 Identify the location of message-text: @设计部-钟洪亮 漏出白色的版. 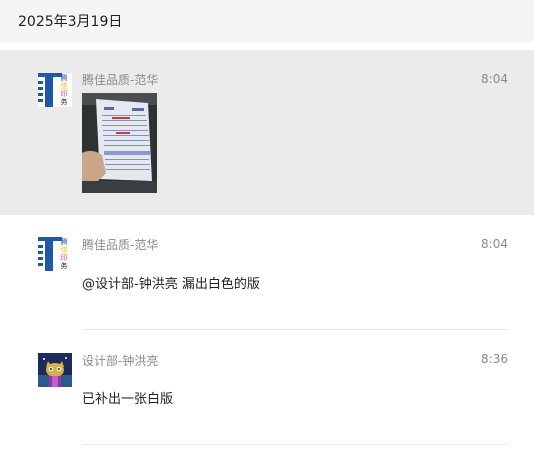
(171, 284).